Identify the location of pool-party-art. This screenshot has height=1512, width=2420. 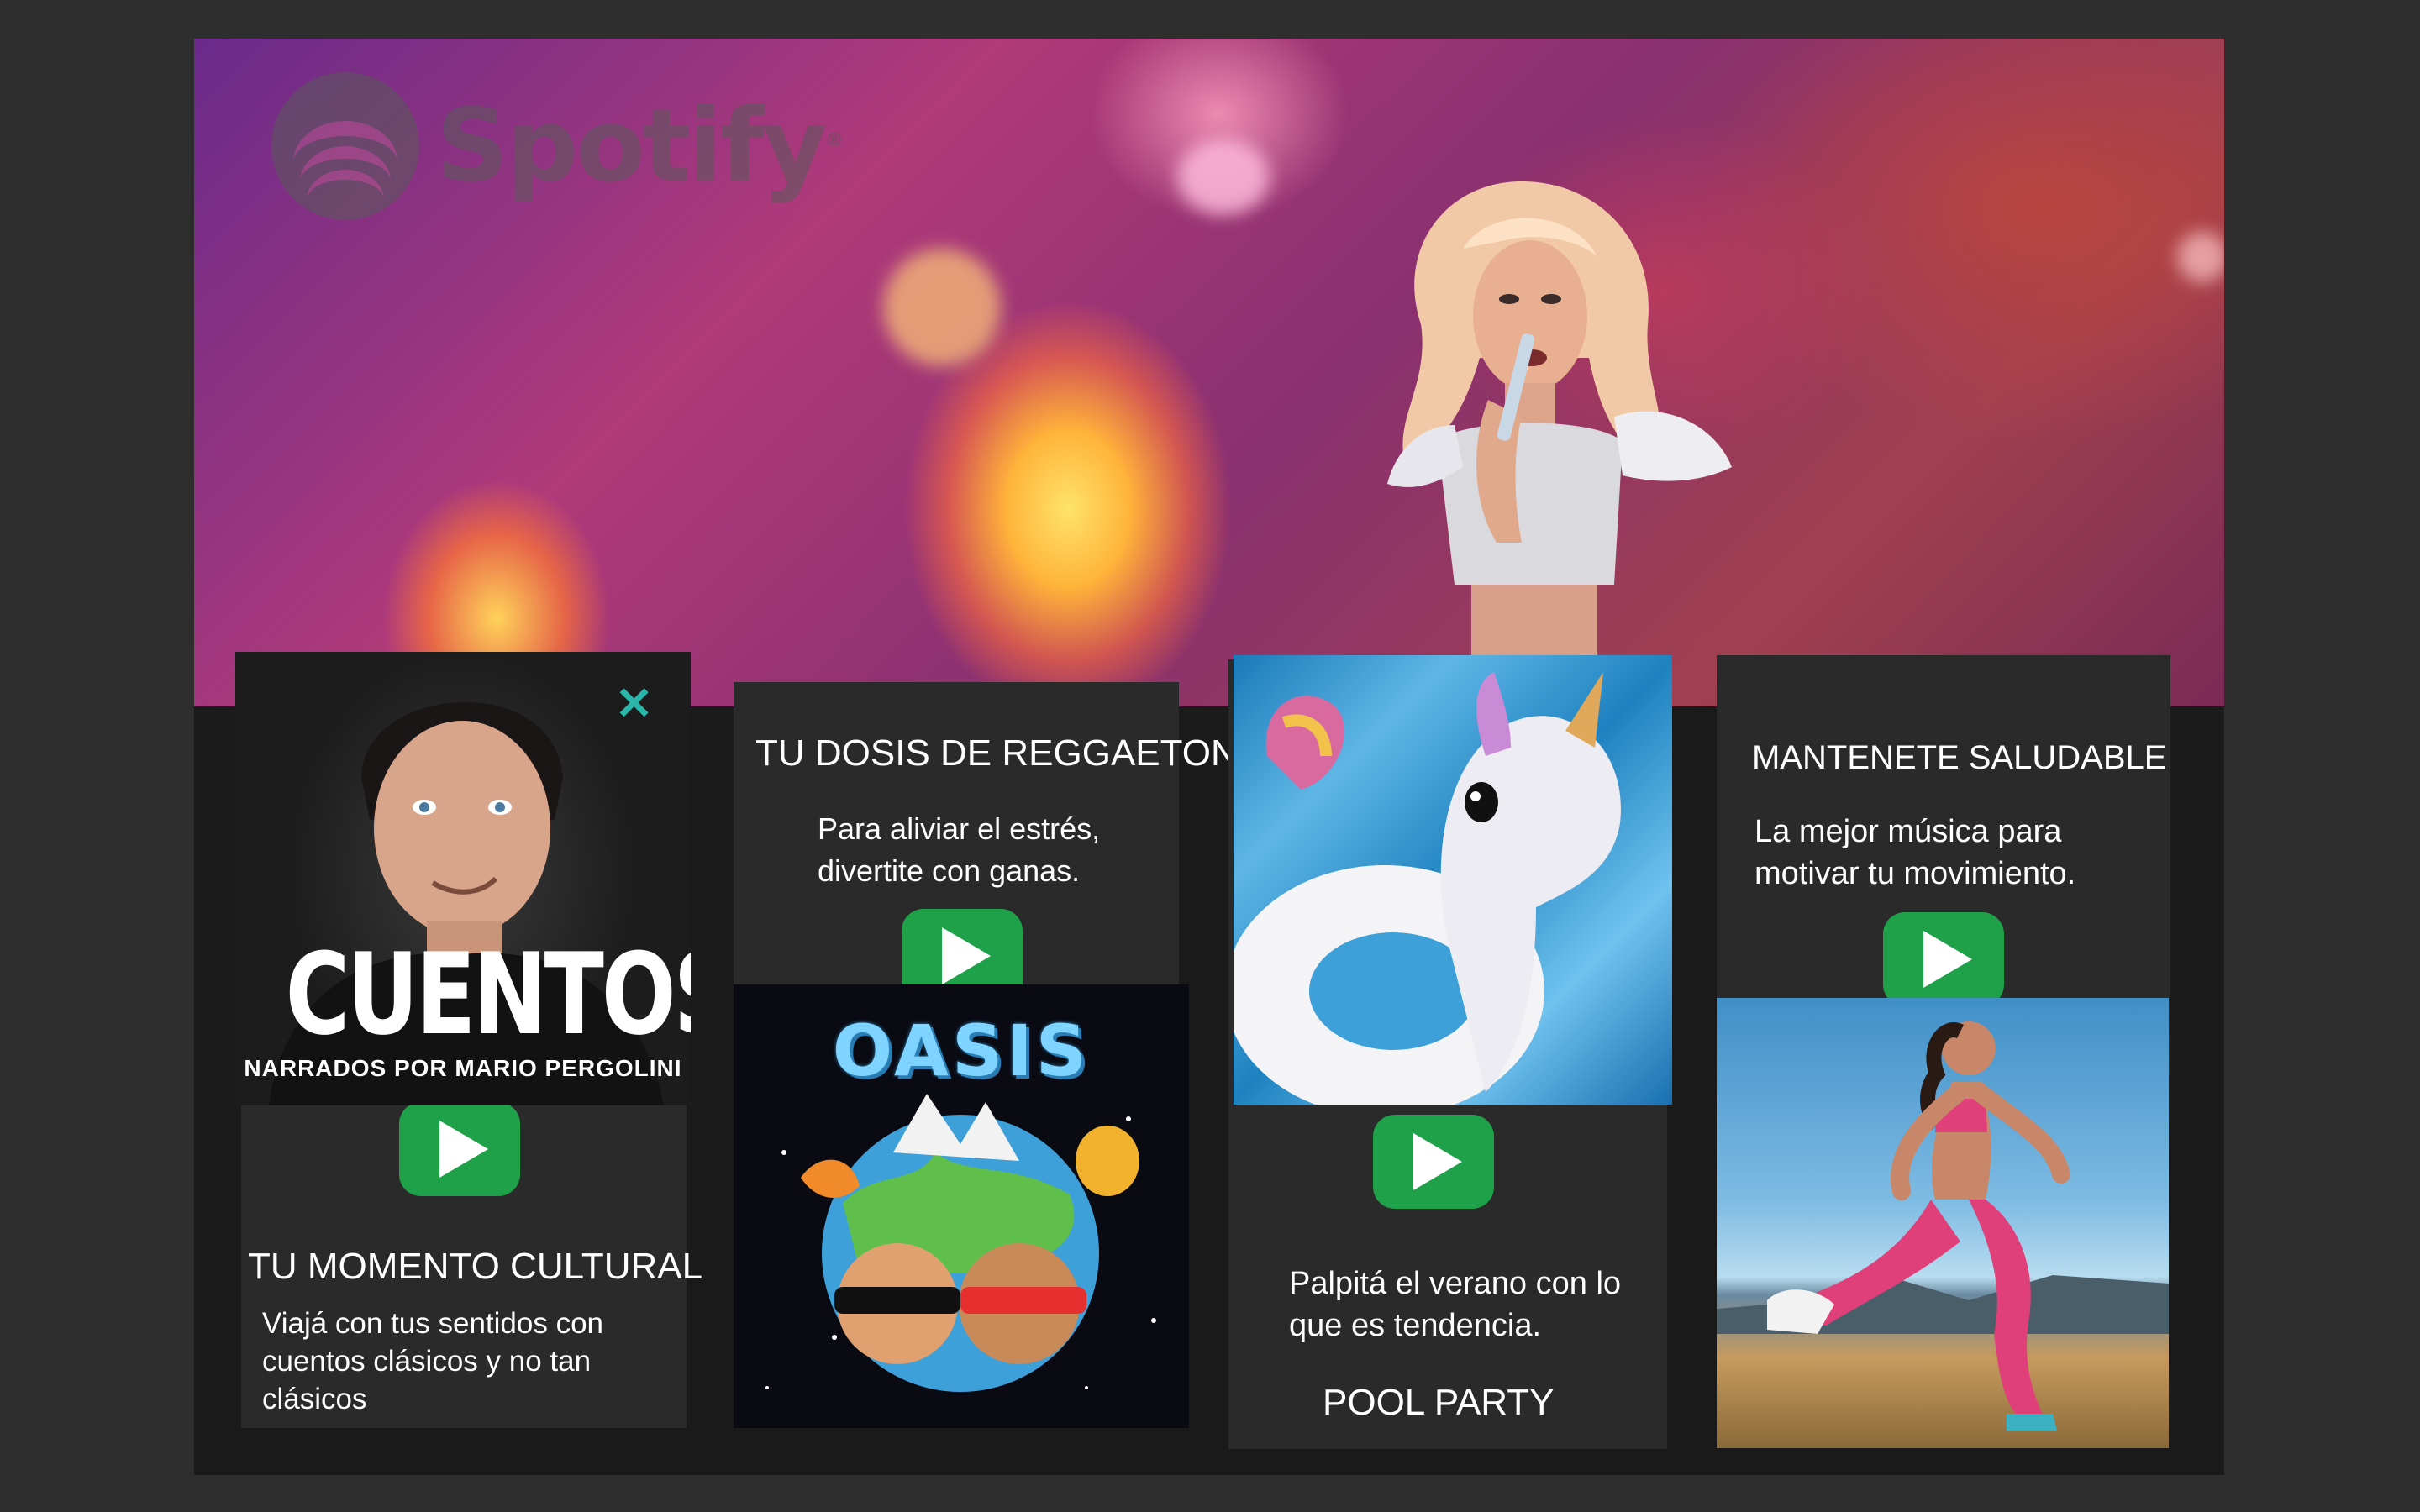
(1453, 880).